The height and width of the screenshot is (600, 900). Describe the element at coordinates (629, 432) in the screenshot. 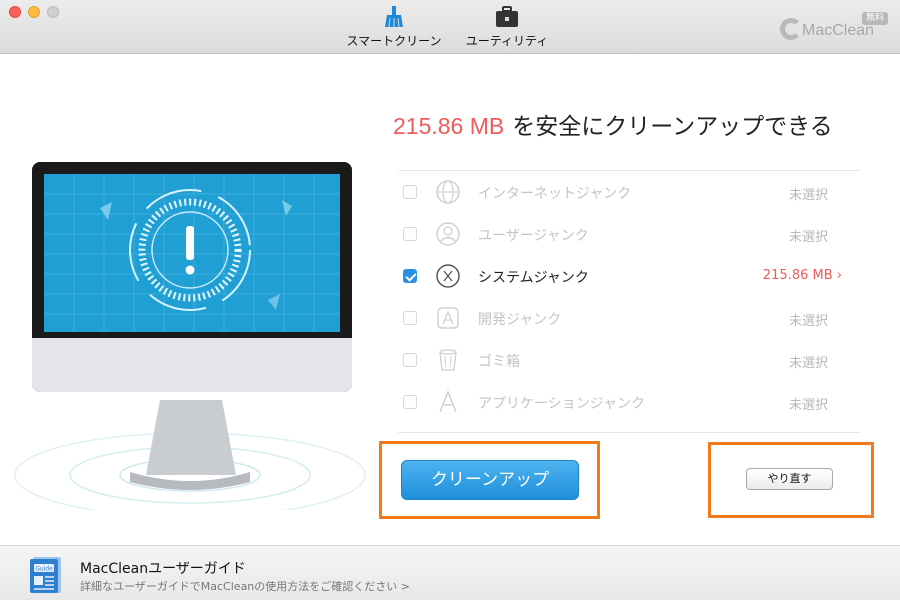

I see `list-divider` at that location.